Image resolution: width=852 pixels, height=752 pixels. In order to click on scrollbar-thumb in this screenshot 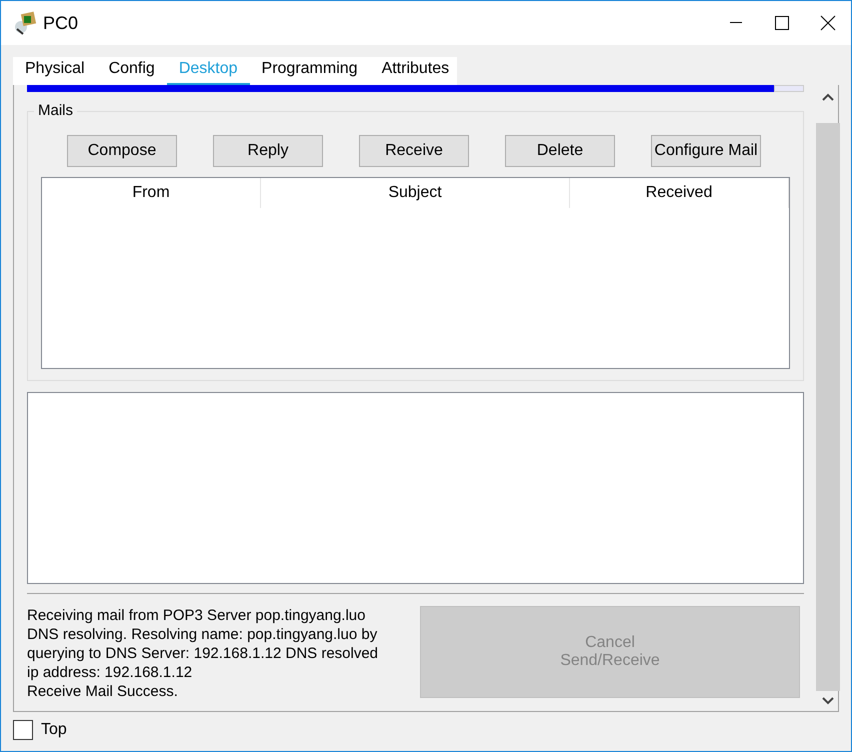, I will do `click(828, 407)`.